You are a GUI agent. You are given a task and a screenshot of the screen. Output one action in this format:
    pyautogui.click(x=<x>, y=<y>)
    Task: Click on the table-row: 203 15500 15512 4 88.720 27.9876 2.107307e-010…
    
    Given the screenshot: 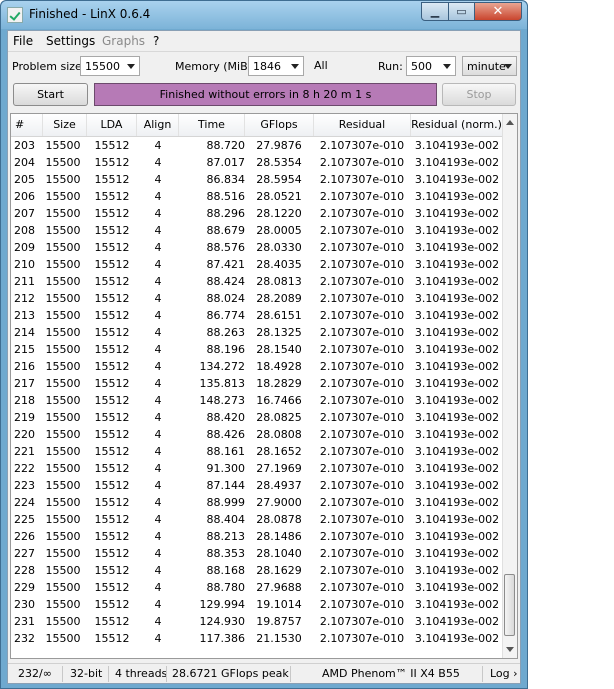 What is the action you would take?
    pyautogui.click(x=257, y=145)
    